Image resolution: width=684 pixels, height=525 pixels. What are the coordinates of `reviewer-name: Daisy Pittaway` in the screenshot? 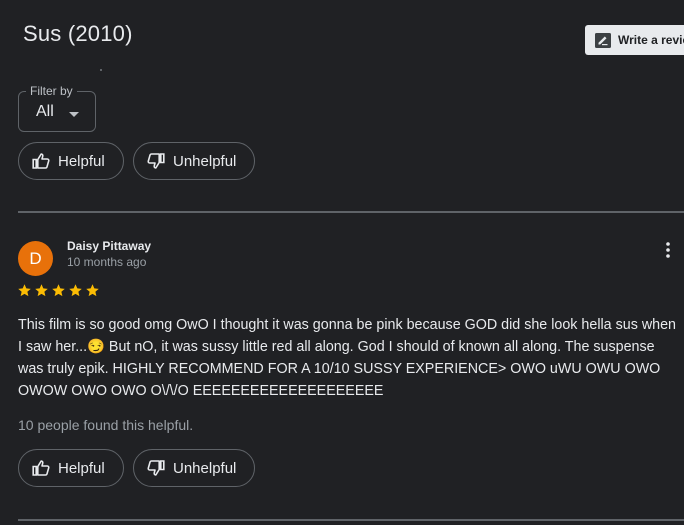 It's located at (109, 246).